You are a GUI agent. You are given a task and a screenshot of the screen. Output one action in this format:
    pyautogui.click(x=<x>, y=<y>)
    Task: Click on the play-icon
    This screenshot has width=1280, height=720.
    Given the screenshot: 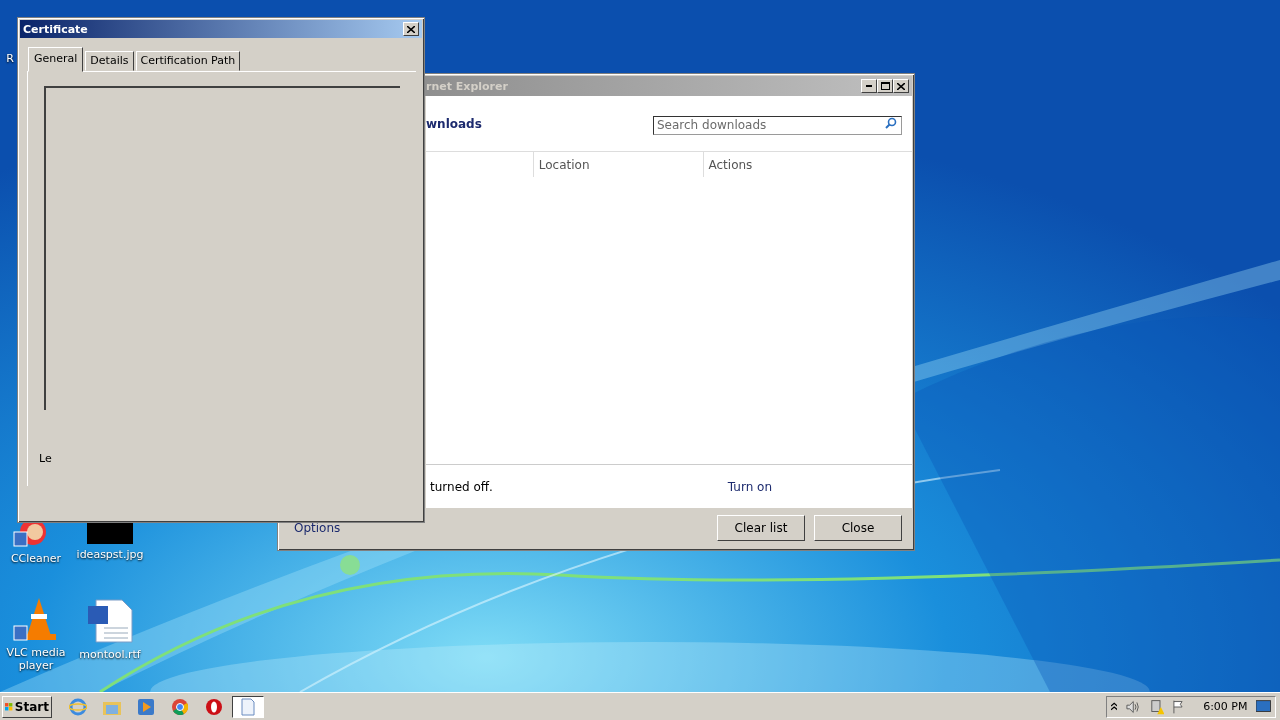 What is the action you would take?
    pyautogui.click(x=146, y=706)
    